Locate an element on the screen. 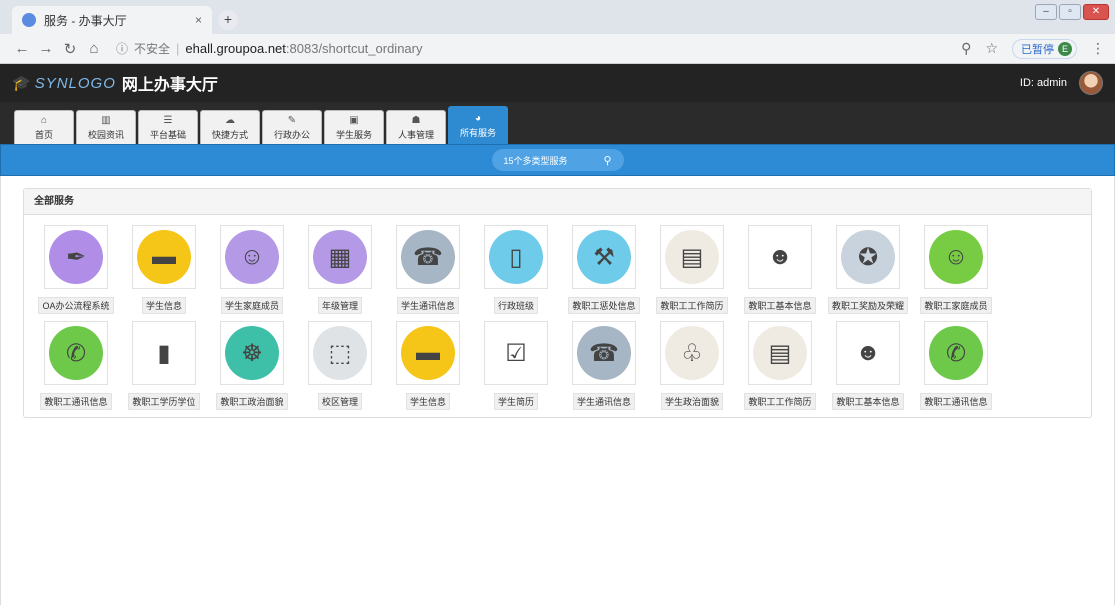 This screenshot has height=605, width=1115. service-item: ▯ 行政班级 is located at coordinates (516, 270).